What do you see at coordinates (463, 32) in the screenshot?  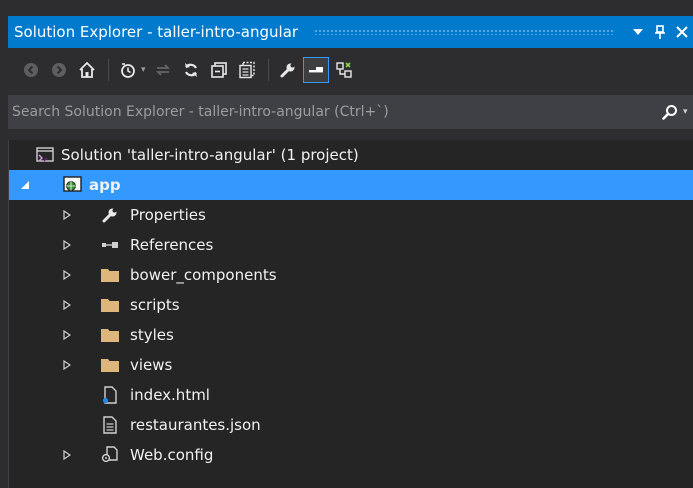 I see `title-grip` at bounding box center [463, 32].